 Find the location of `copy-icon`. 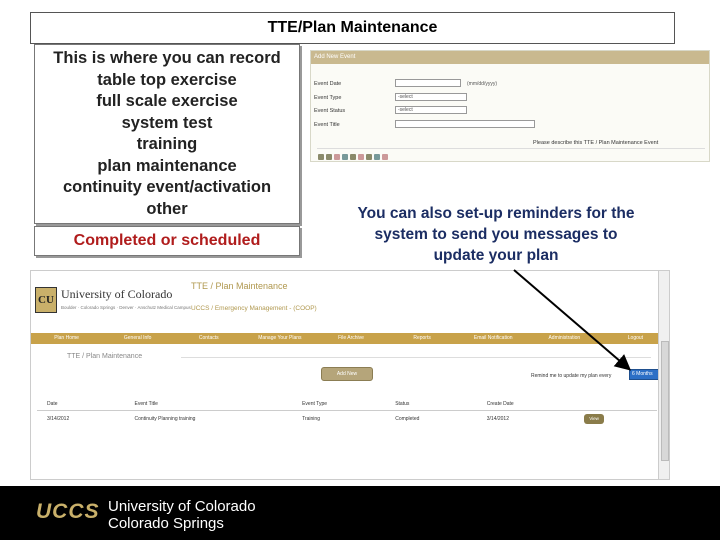

copy-icon is located at coordinates (353, 157).